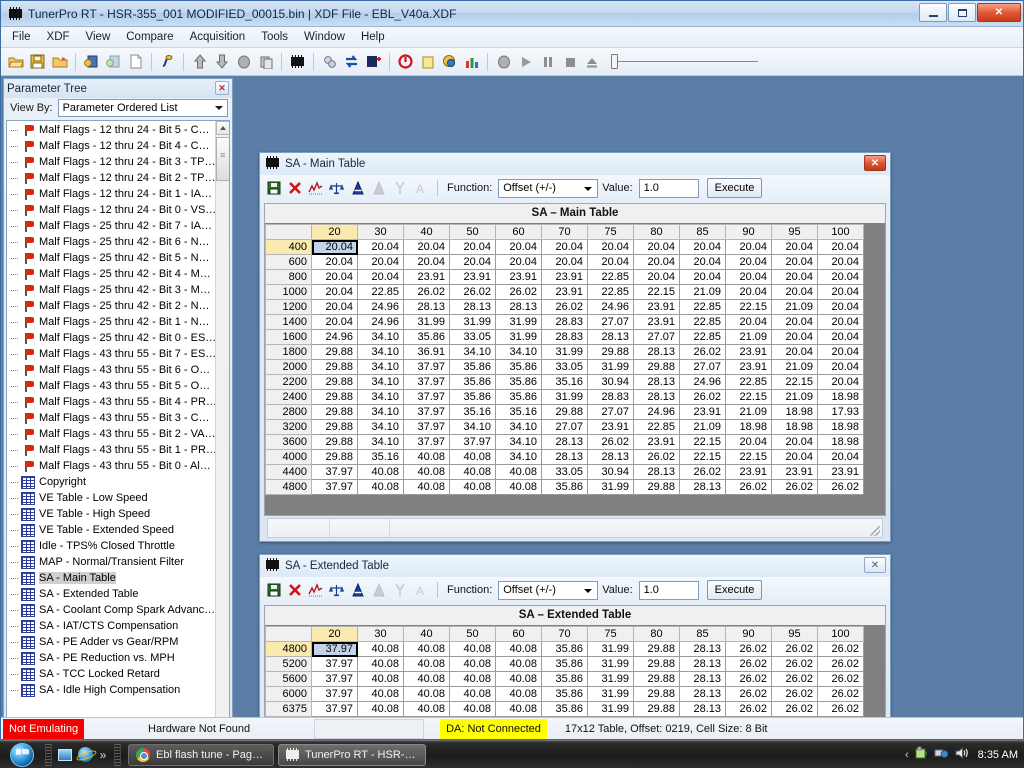  I want to click on menu-help: Help, so click(373, 37).